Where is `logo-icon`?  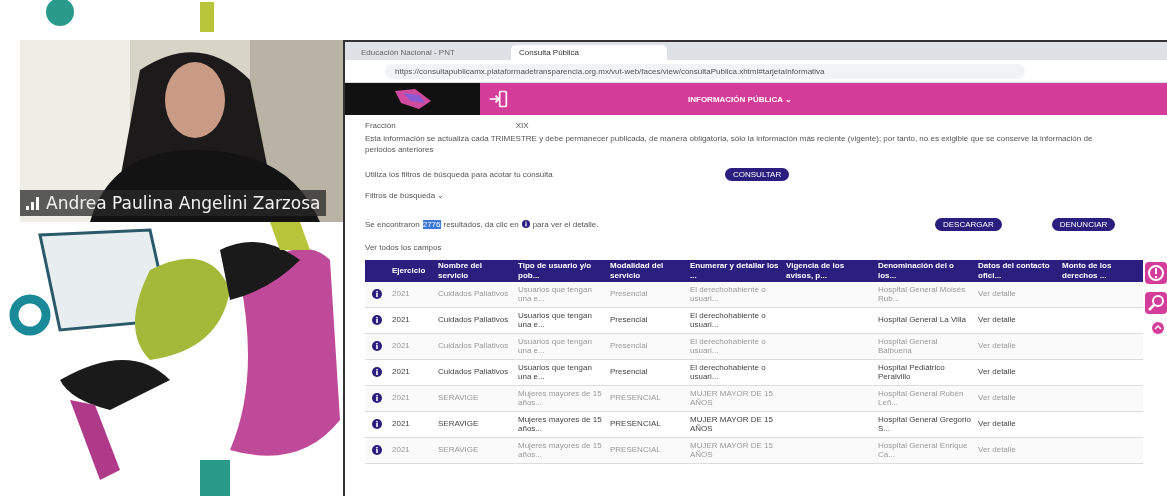 logo-icon is located at coordinates (412, 99).